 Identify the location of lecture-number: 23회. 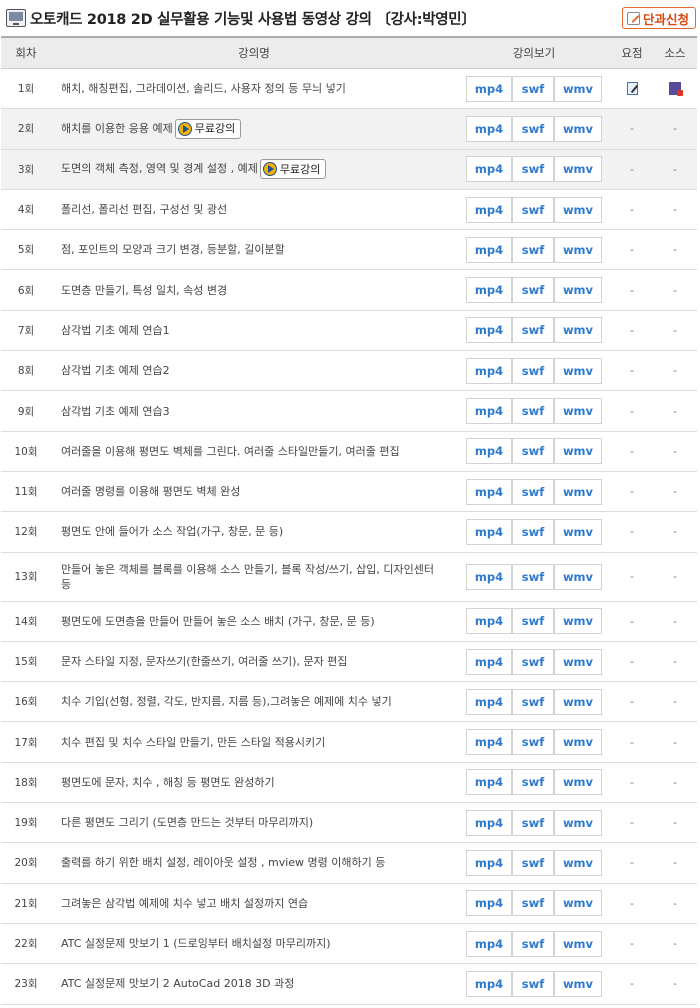
(26, 984).